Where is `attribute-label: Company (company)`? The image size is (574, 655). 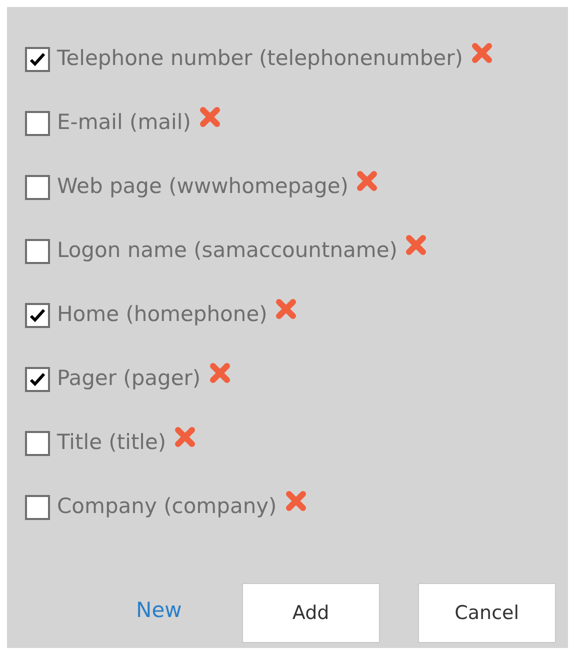
attribute-label: Company (company) is located at coordinates (167, 506).